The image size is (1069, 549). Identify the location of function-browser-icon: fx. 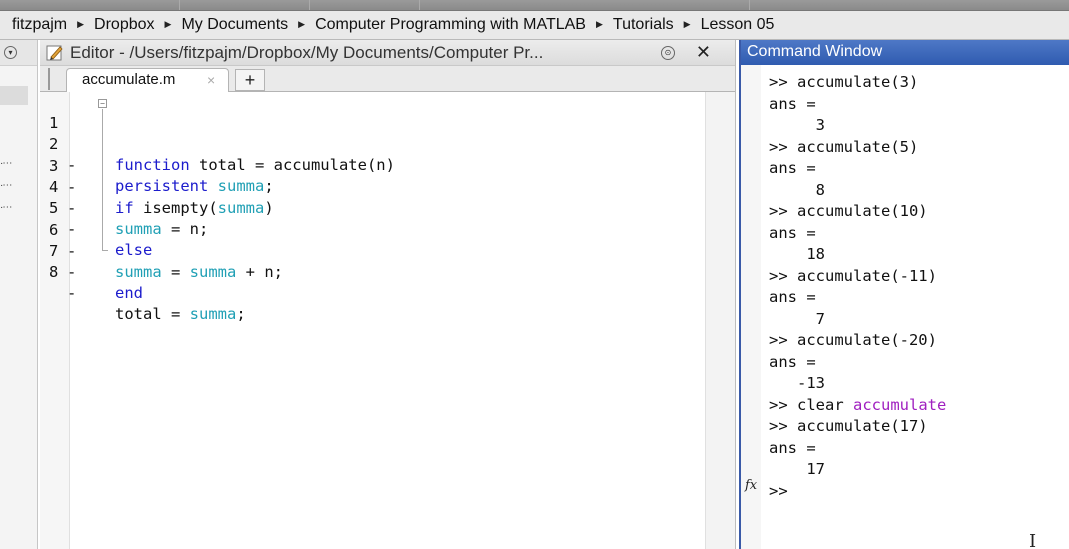
(751, 485).